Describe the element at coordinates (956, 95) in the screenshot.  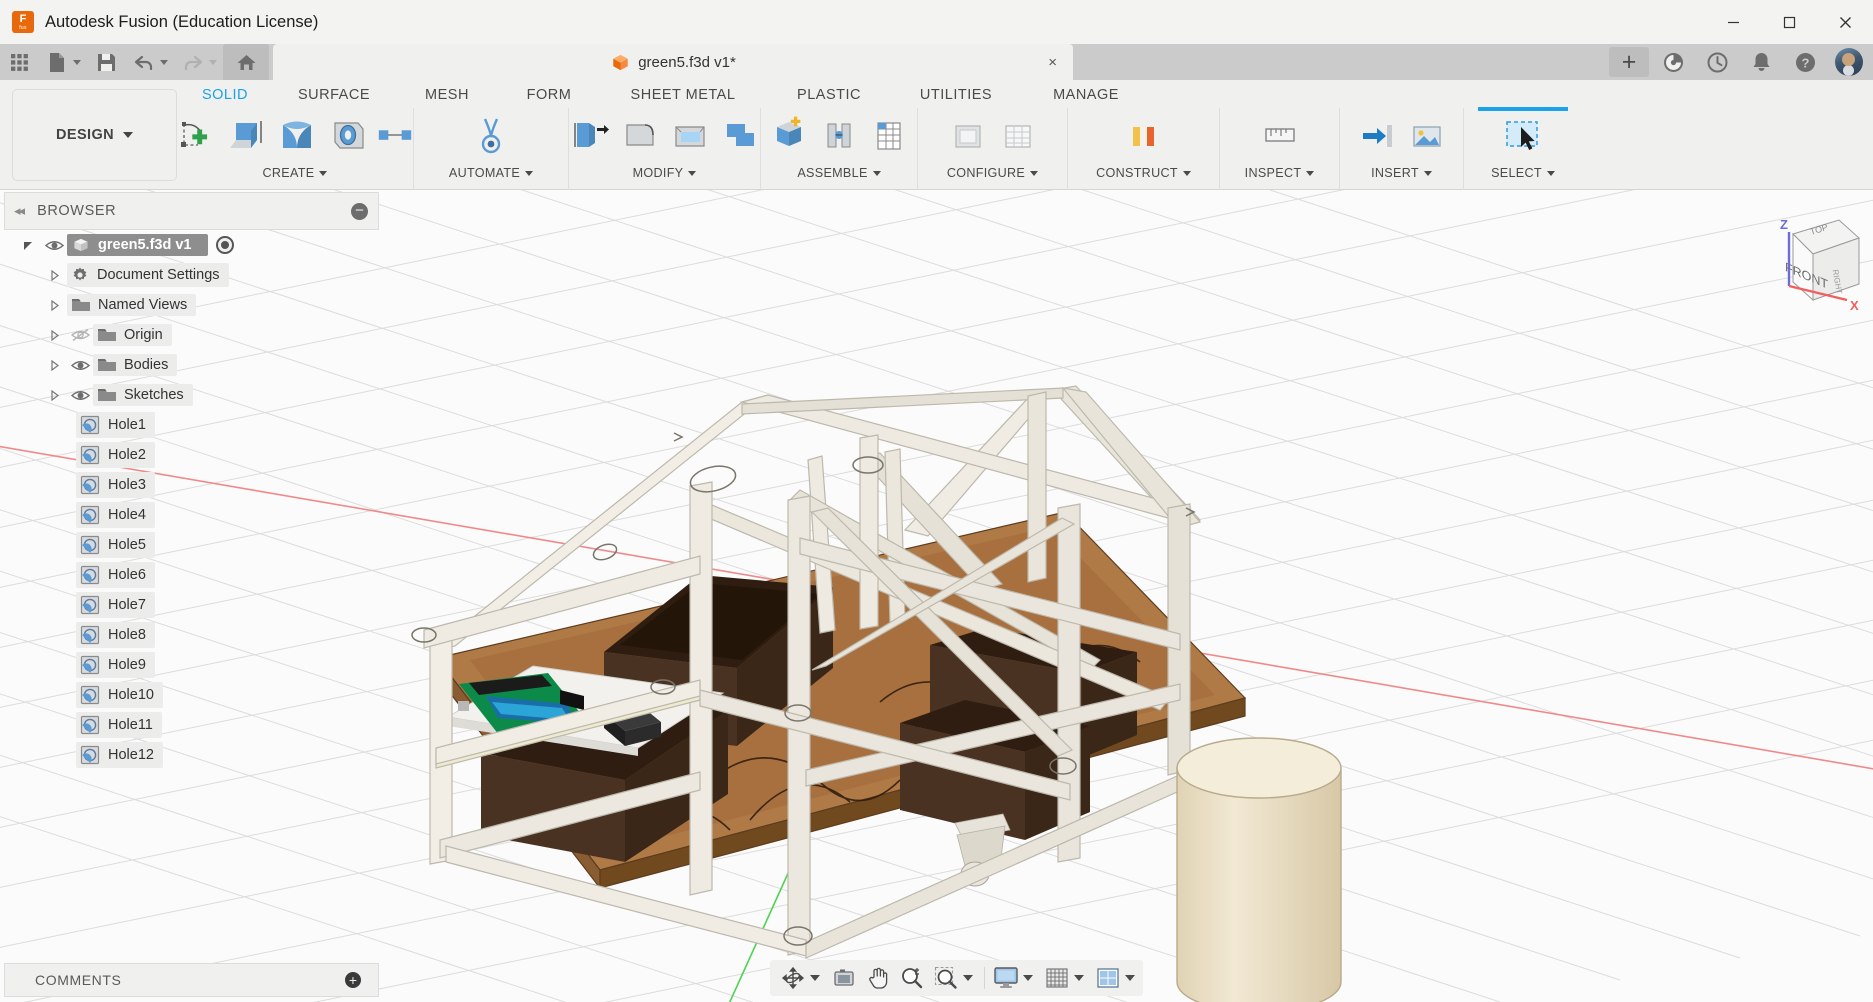
I see `tab-utilities: UTILITIES` at that location.